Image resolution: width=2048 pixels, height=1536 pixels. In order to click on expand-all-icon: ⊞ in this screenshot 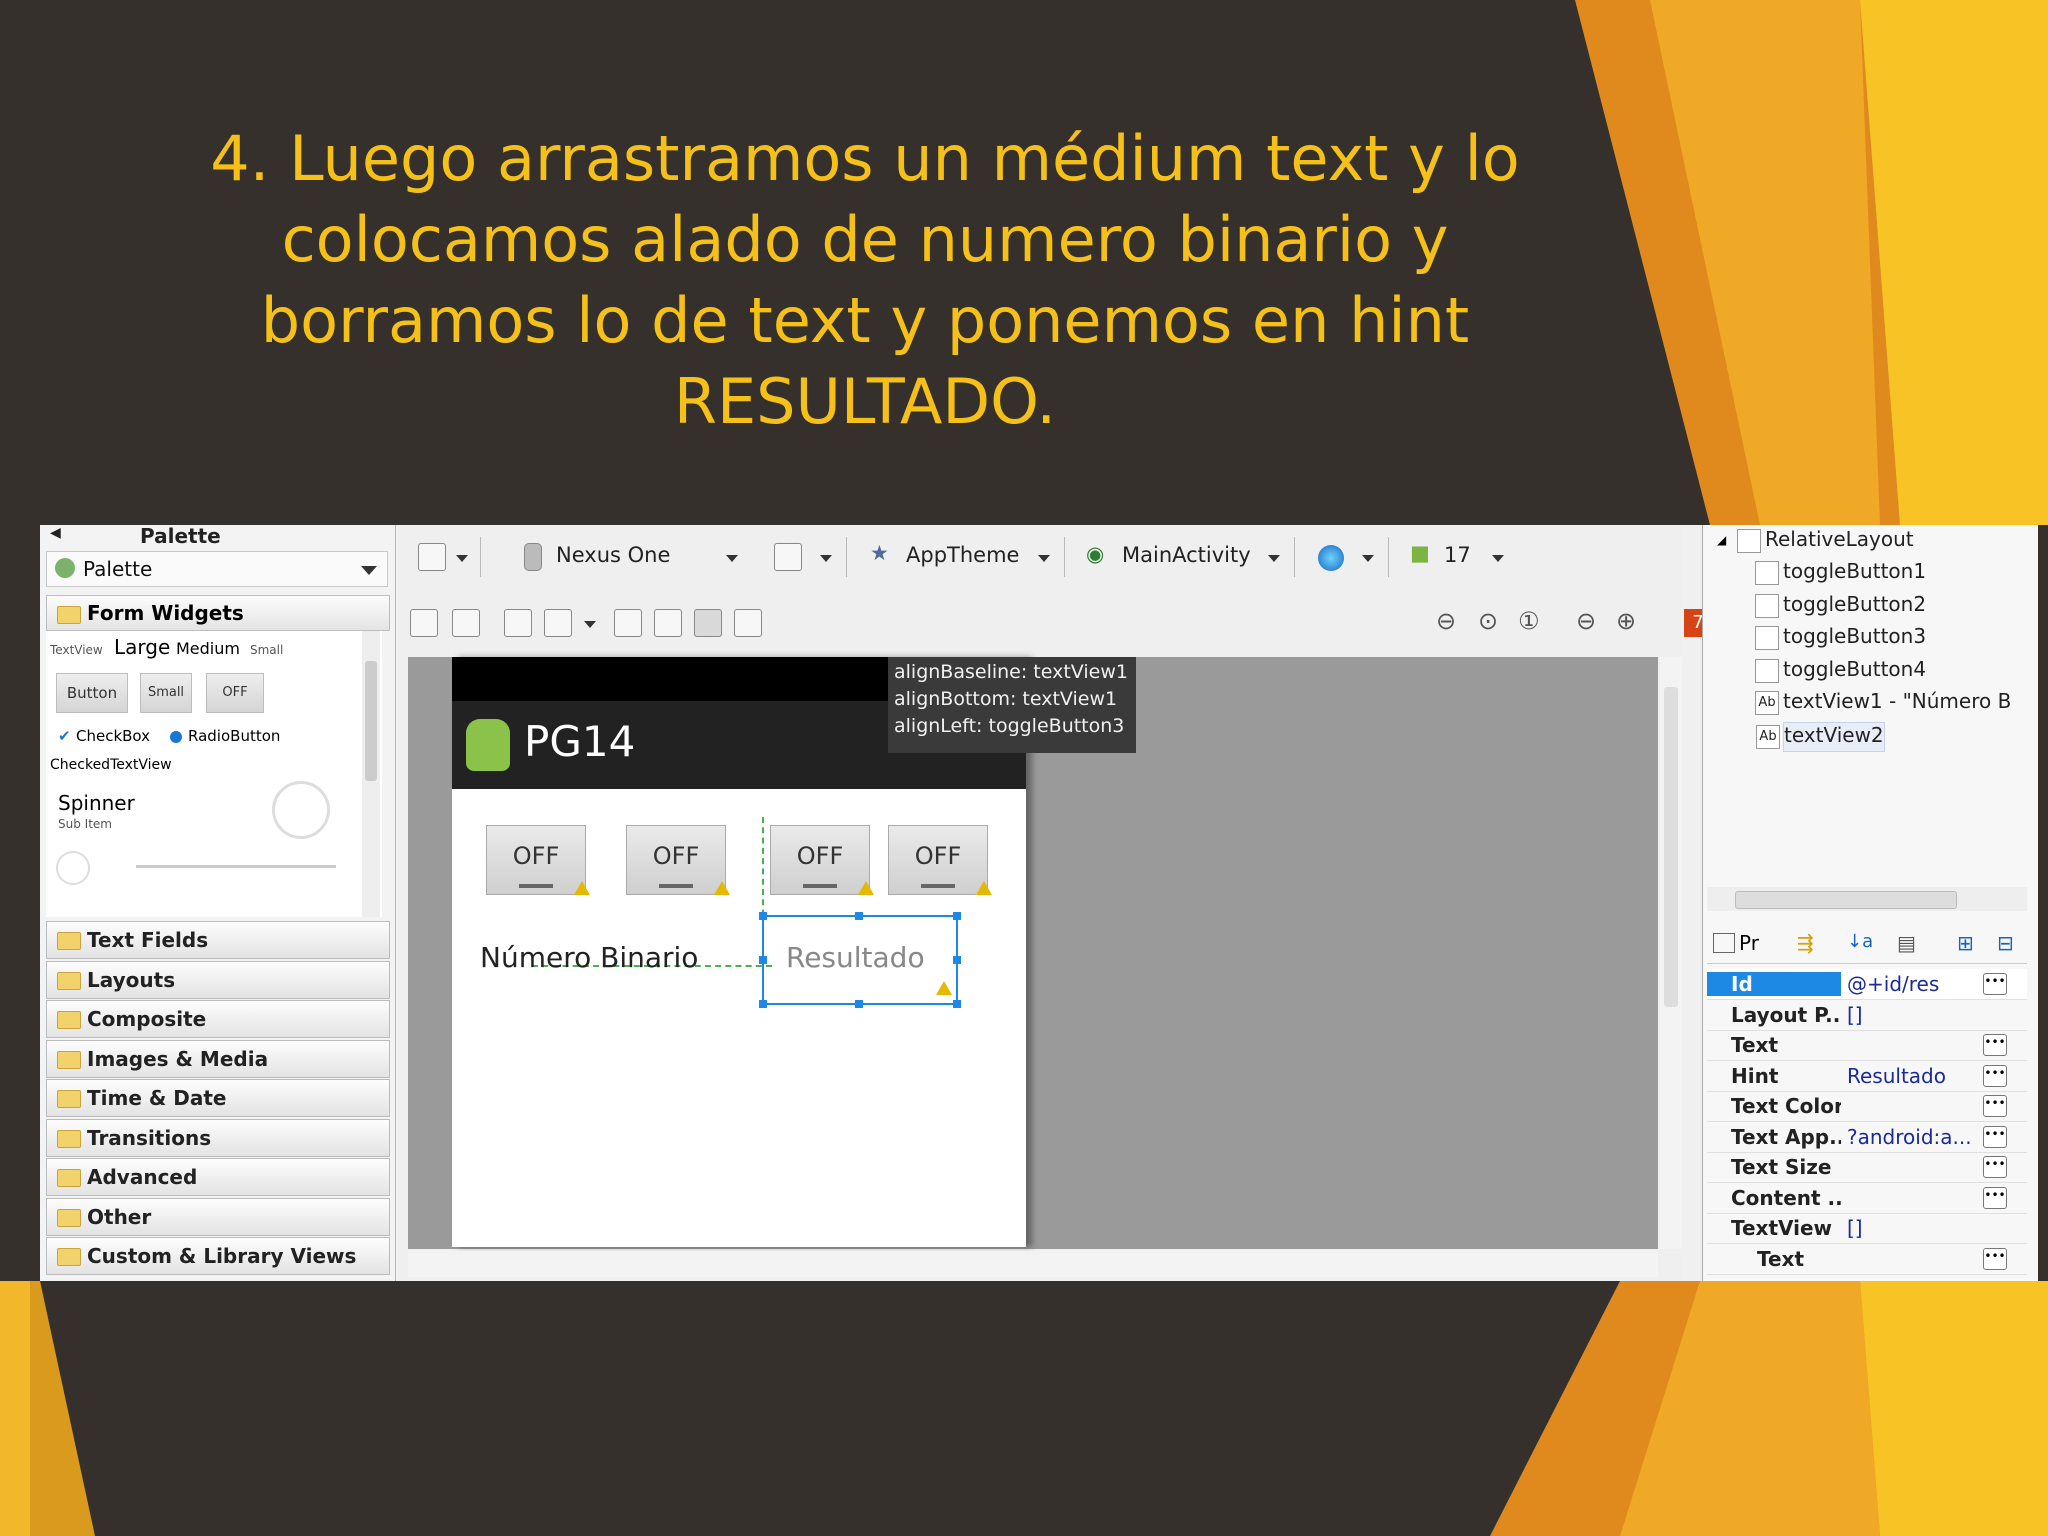, I will do `click(1965, 943)`.